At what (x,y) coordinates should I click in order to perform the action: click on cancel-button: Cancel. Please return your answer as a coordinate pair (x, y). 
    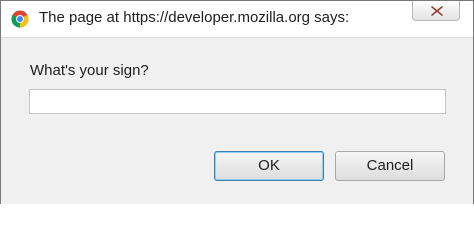
    Looking at the image, I should click on (390, 166).